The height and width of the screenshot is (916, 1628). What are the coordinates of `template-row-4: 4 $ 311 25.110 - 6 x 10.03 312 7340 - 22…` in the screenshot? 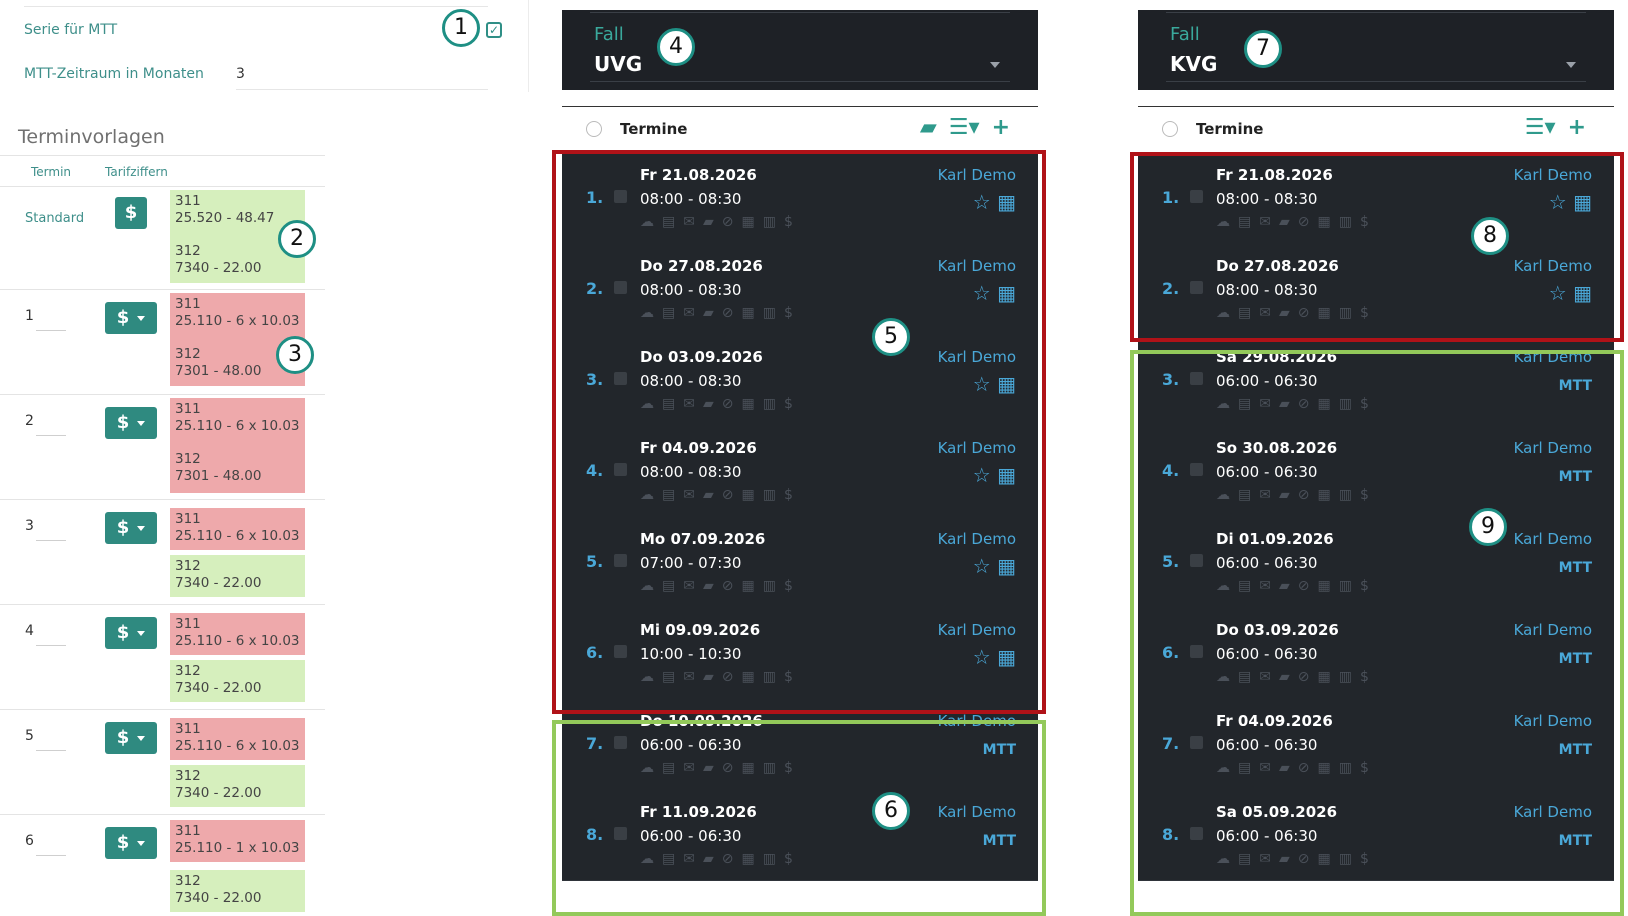 It's located at (162, 657).